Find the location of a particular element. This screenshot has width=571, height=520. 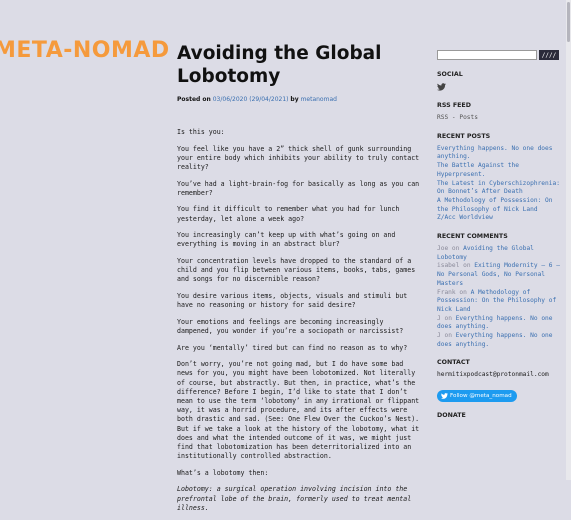

recent-comment-item: Joe on Avoiding the Global Lobotomy is located at coordinates (499, 253).